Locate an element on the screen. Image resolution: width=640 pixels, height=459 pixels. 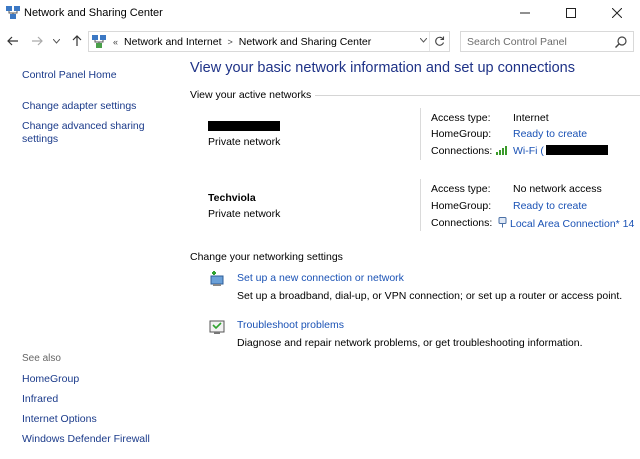
change-settings-heading-text: Change your networking settings is located at coordinates (266, 257).